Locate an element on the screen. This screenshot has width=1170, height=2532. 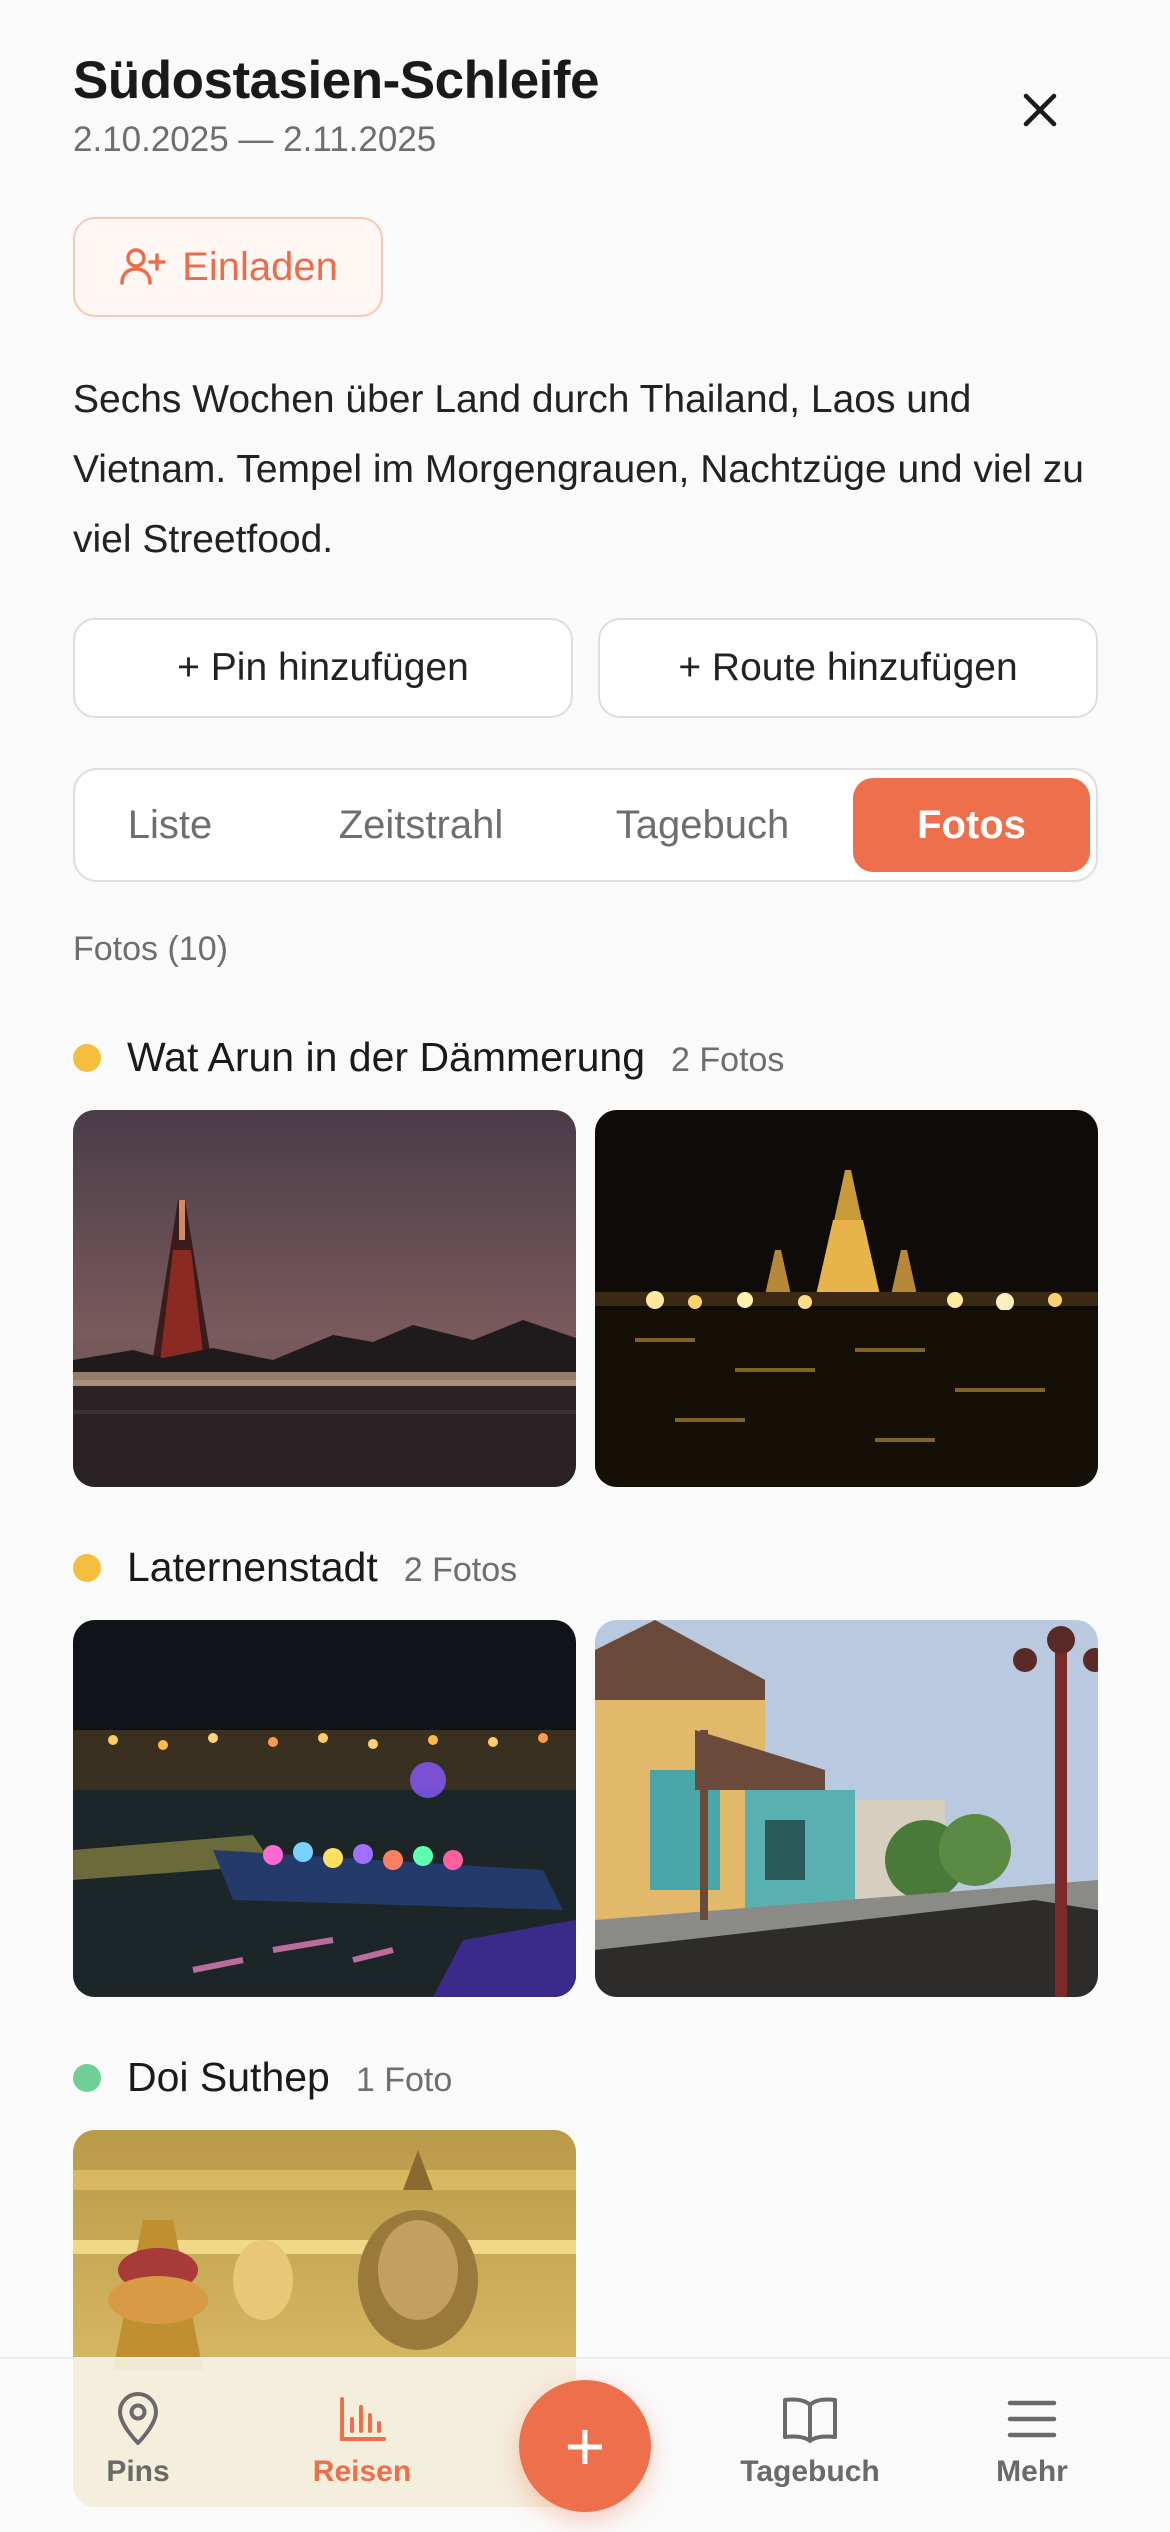
add-route-button: + Route hinzufügen is located at coordinates (848, 668).